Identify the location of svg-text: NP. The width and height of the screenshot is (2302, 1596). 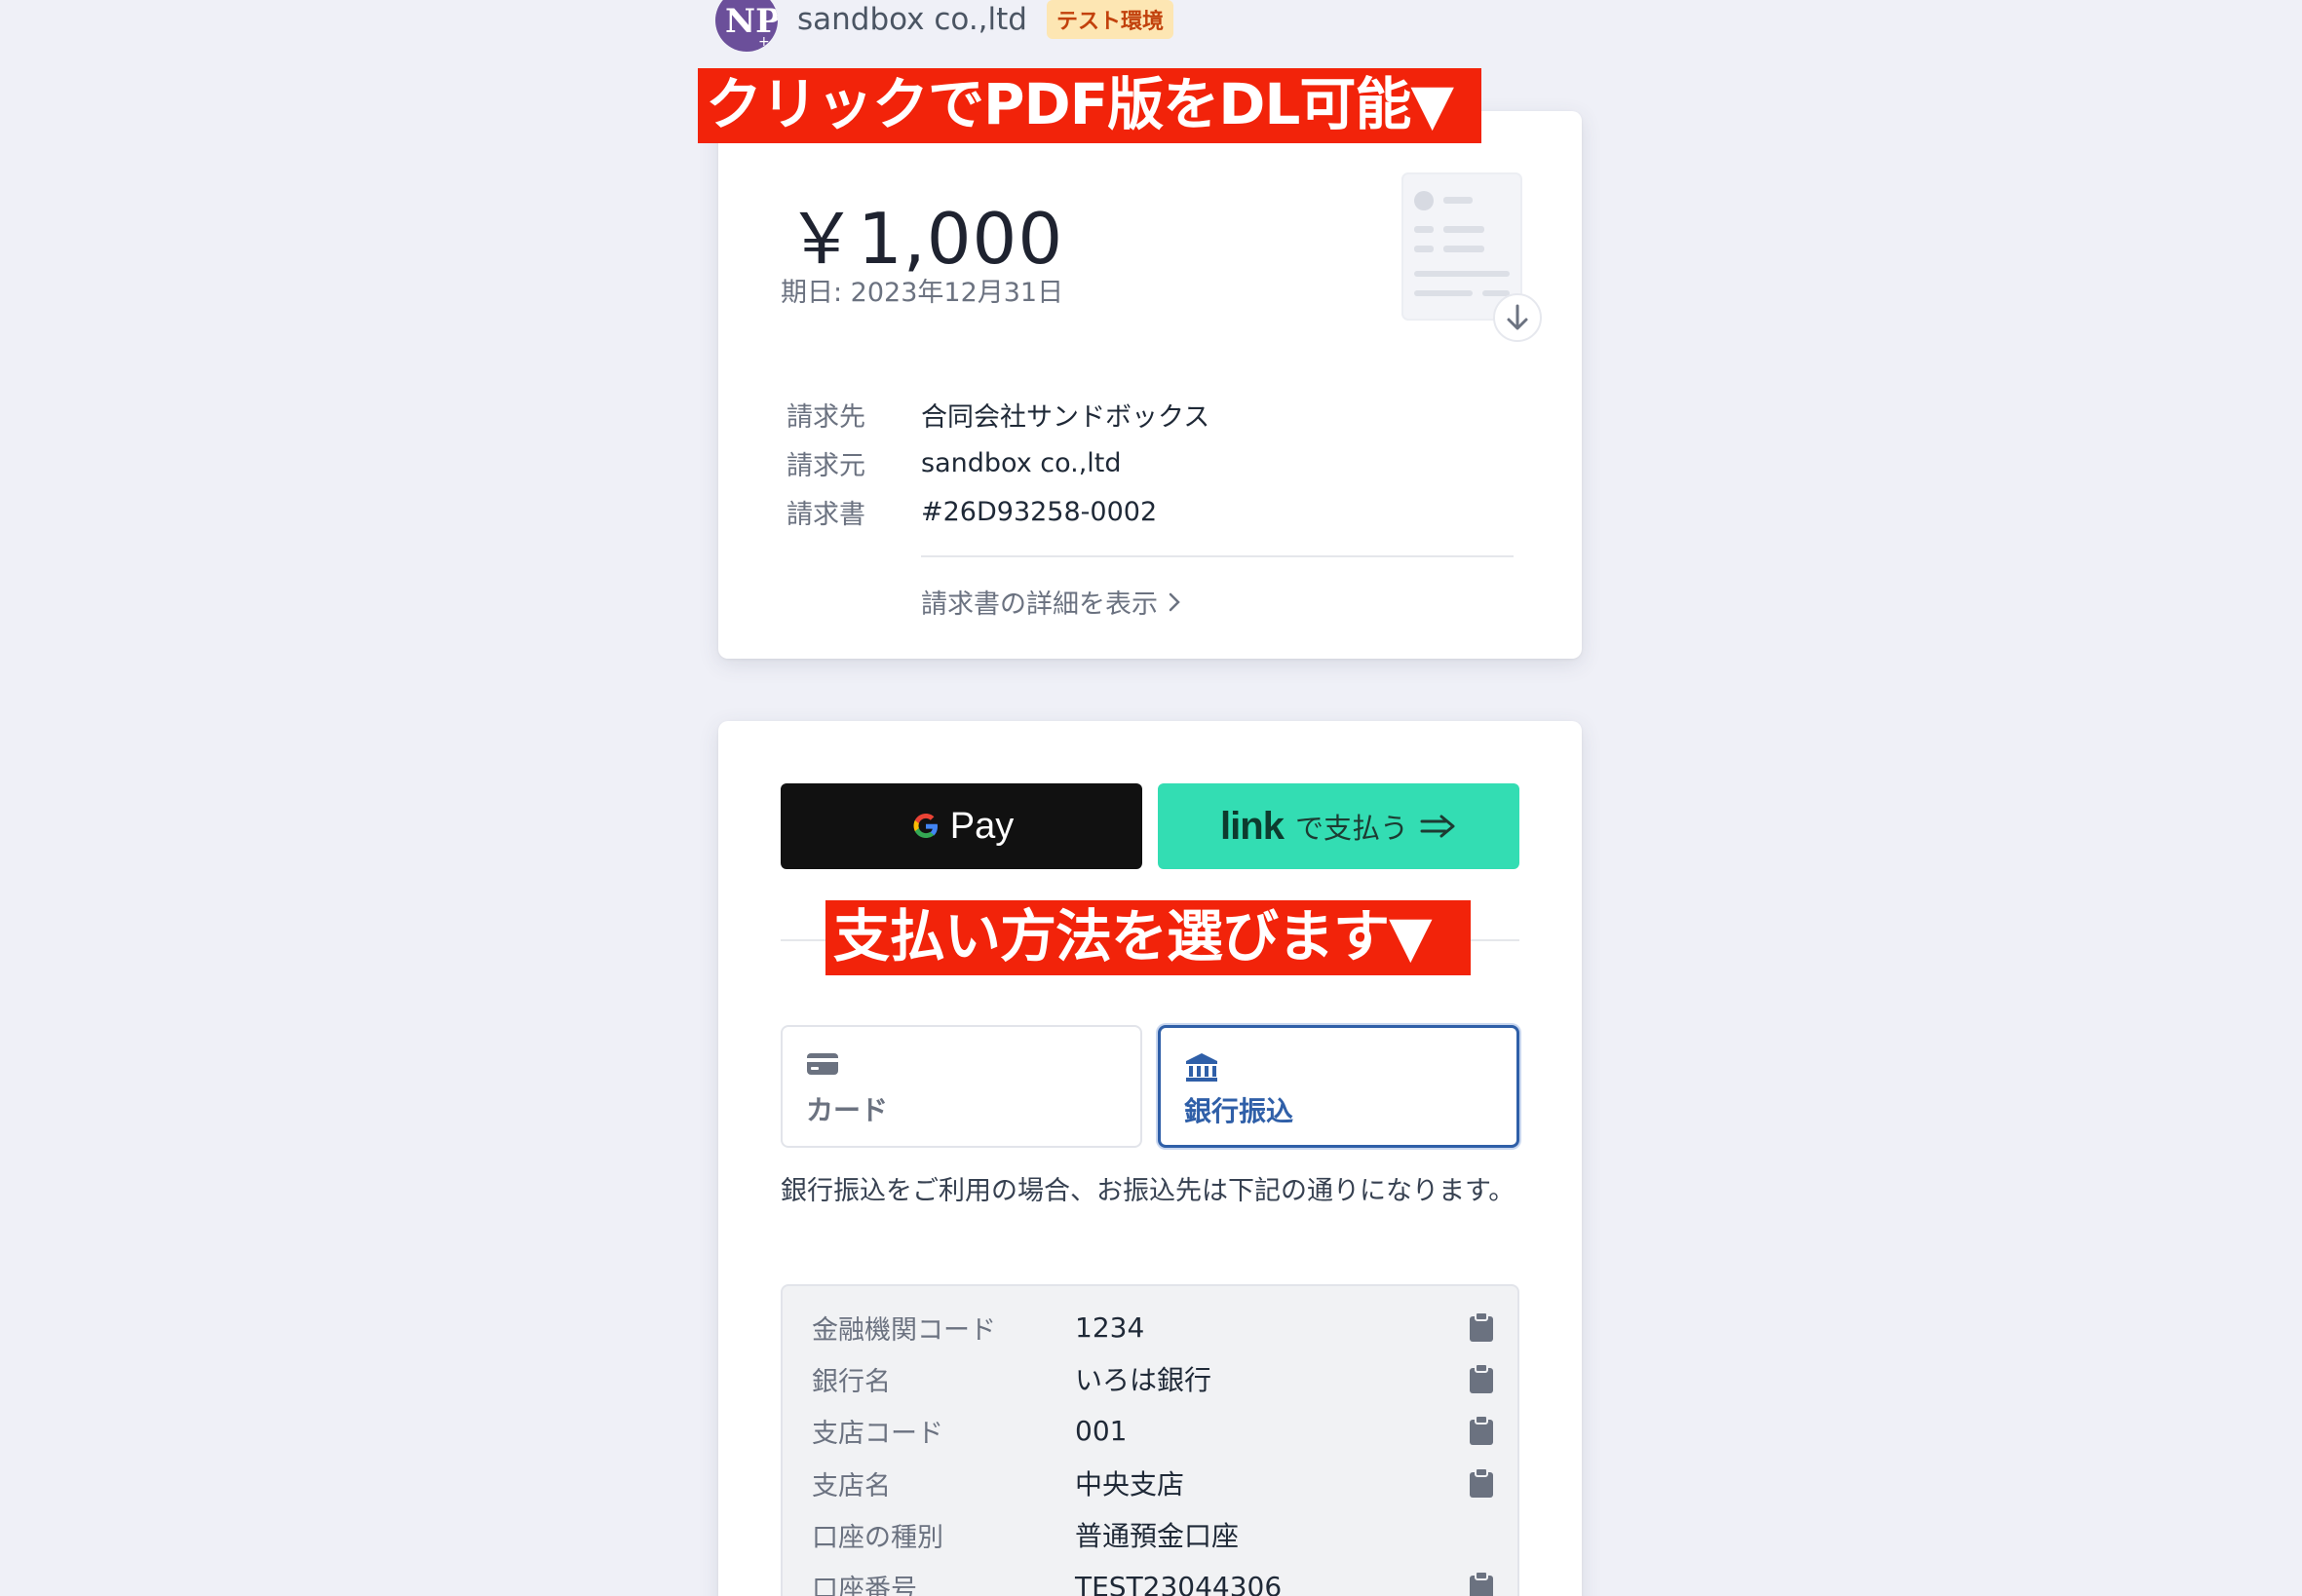
(751, 21).